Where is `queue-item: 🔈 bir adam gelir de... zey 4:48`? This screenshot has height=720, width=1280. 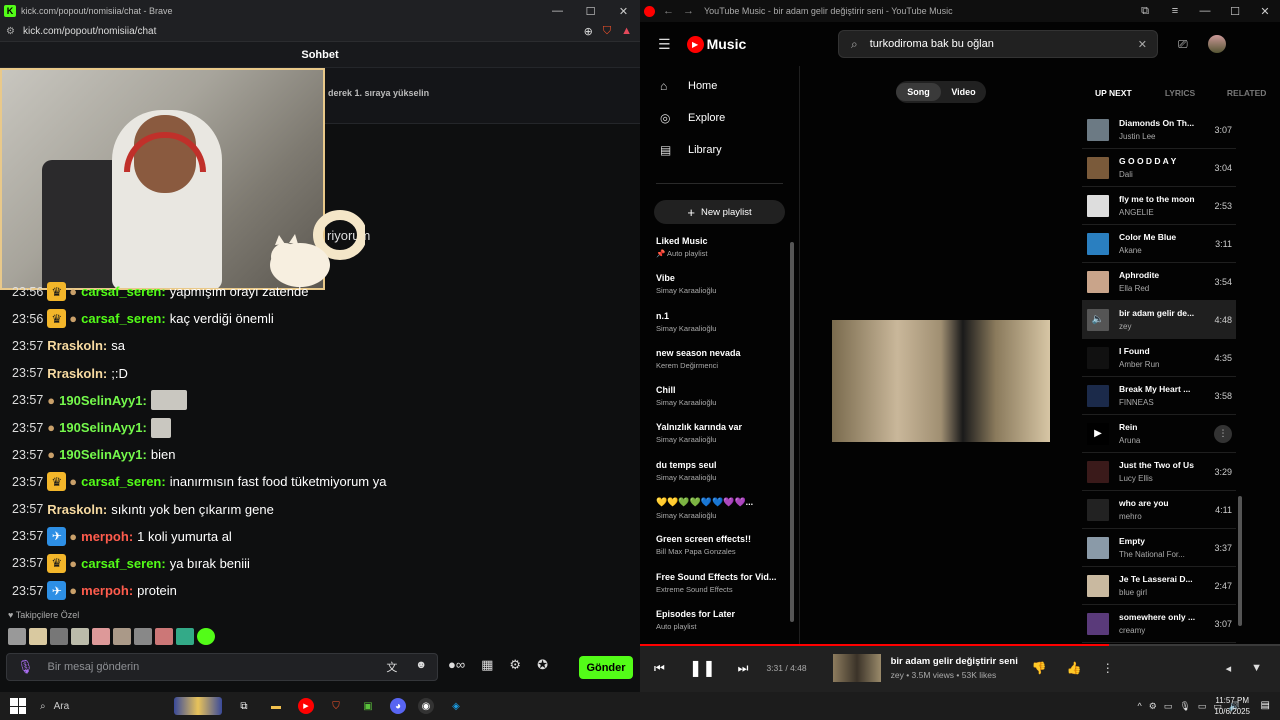 queue-item: 🔈 bir adam gelir de... zey 4:48 is located at coordinates (1159, 320).